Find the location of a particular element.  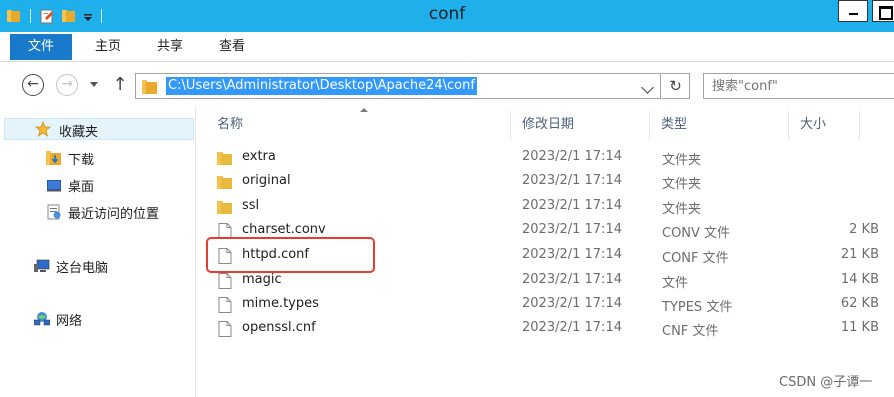

file-row-openssl-cnf: openssl.cnf 2023/2/1 17:14 CNF 文件 11 KB is located at coordinates (552, 329).